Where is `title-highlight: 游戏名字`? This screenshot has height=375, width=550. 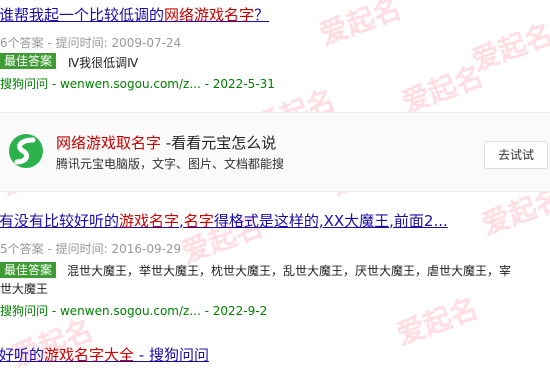
title-highlight: 游戏名字 is located at coordinates (149, 221).